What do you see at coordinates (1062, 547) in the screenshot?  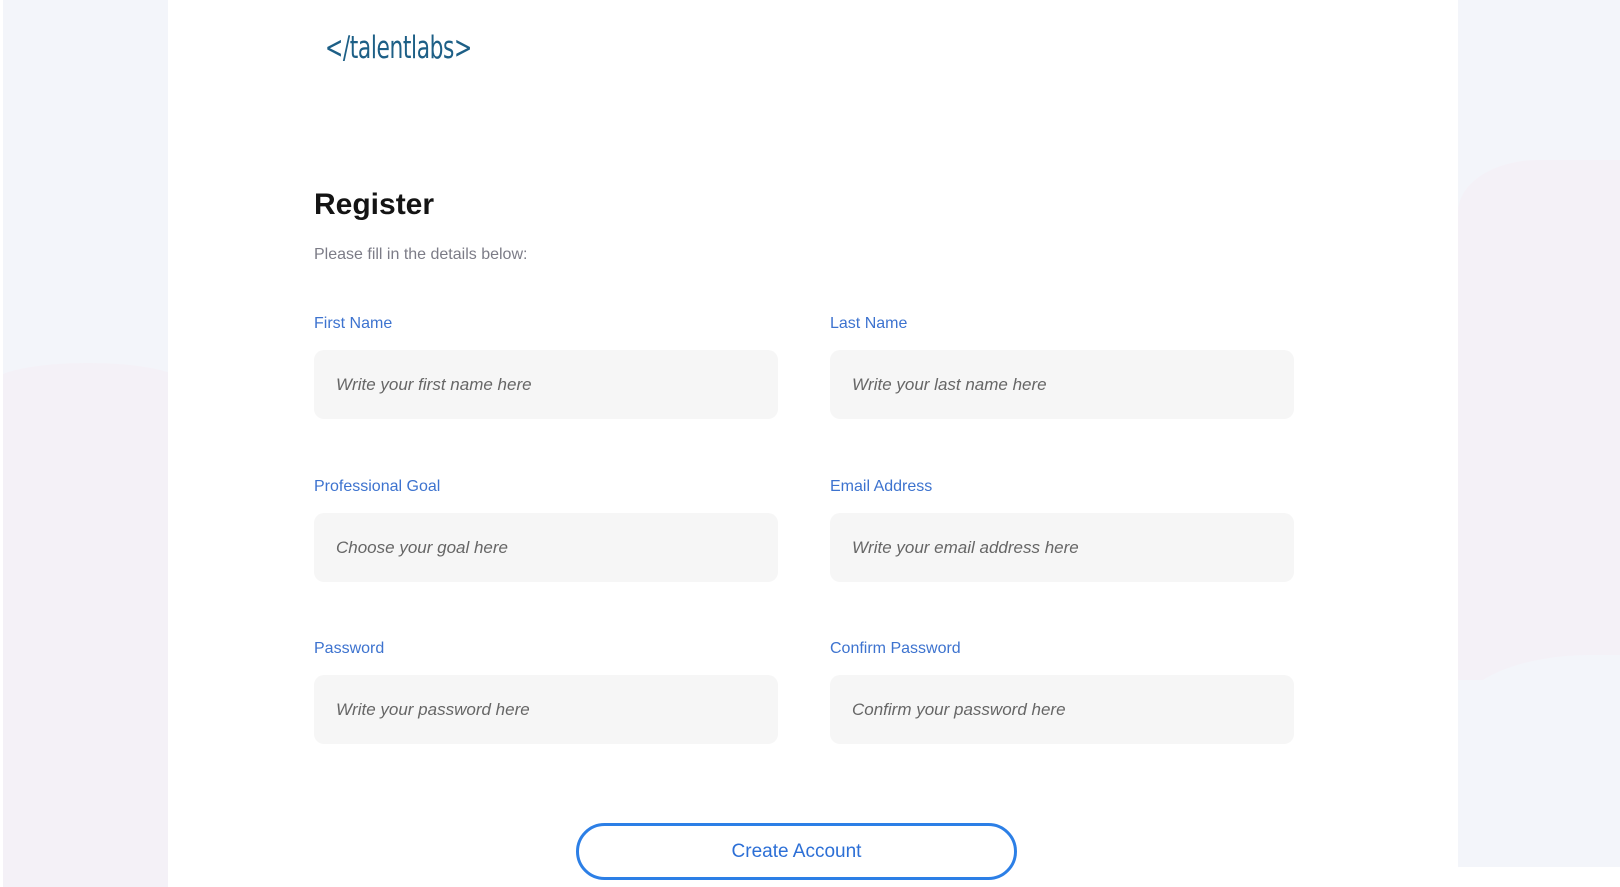 I see `email-input` at bounding box center [1062, 547].